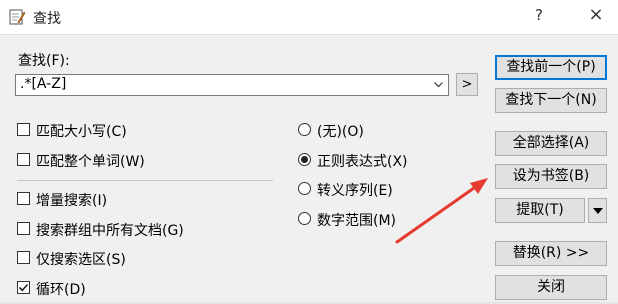 Image resolution: width=618 pixels, height=304 pixels. Describe the element at coordinates (441, 211) in the screenshot. I see `annotation-arrow` at that location.